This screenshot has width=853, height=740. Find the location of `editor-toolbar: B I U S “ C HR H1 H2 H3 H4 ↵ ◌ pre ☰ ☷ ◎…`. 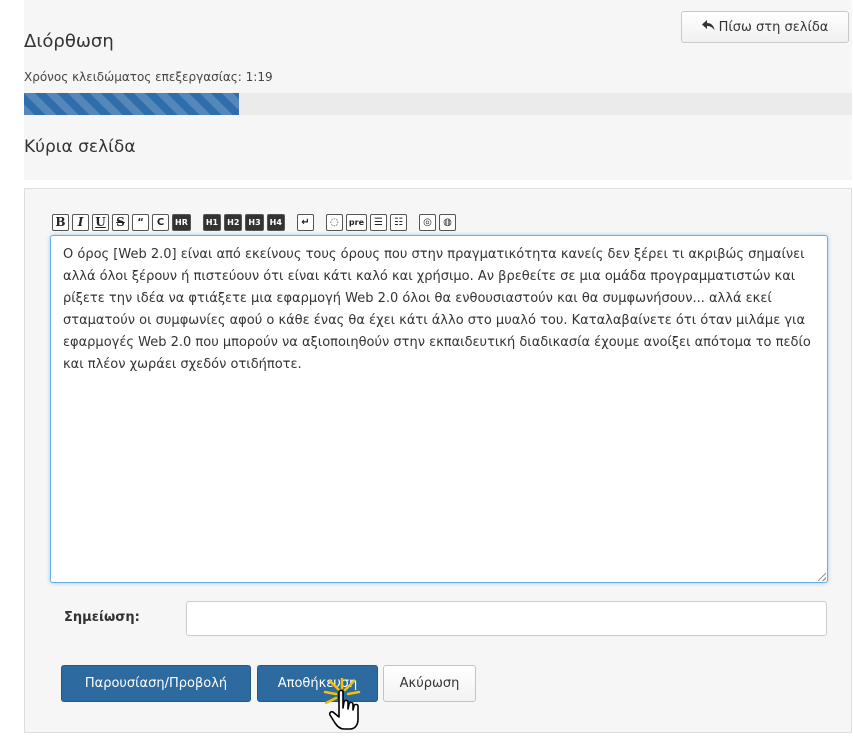

editor-toolbar: B I U S “ C HR H1 H2 H3 H4 ↵ ◌ pre ☰ ☷ ◎… is located at coordinates (255, 222).